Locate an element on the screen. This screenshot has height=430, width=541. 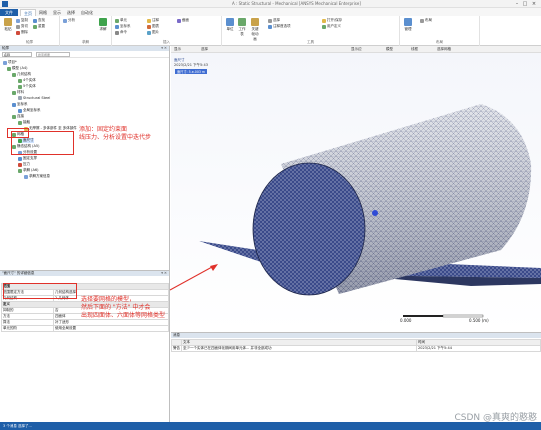
layout-button: 布局 is located at coordinates (426, 20).